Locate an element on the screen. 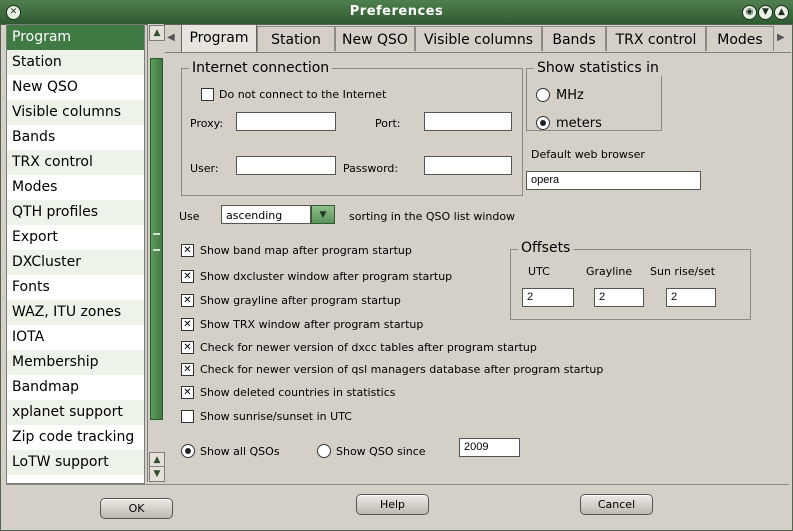  scroll-down-icon: ▼ is located at coordinates (157, 474).